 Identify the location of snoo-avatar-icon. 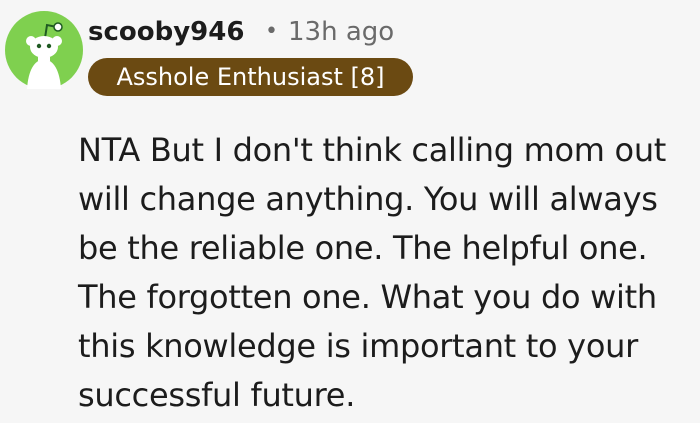
(44, 50).